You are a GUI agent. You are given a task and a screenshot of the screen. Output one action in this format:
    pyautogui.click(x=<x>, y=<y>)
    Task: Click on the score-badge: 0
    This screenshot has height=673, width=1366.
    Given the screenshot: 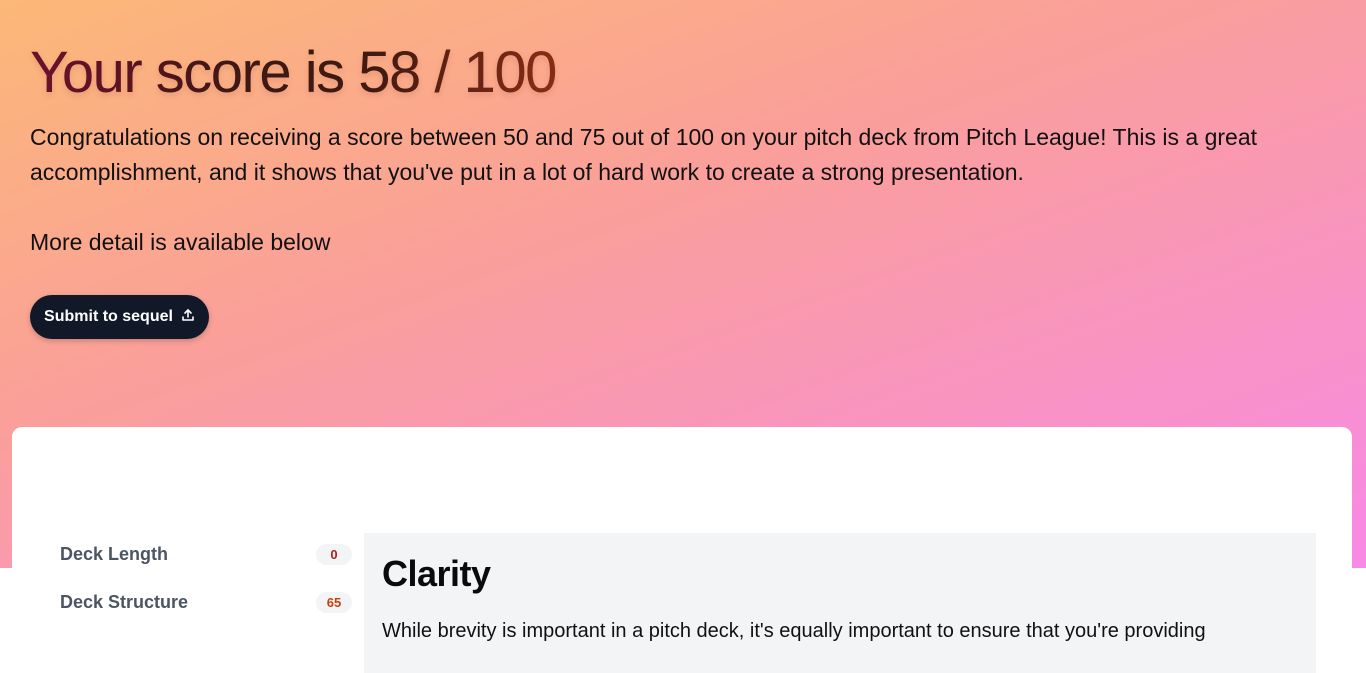 What is the action you would take?
    pyautogui.click(x=334, y=554)
    